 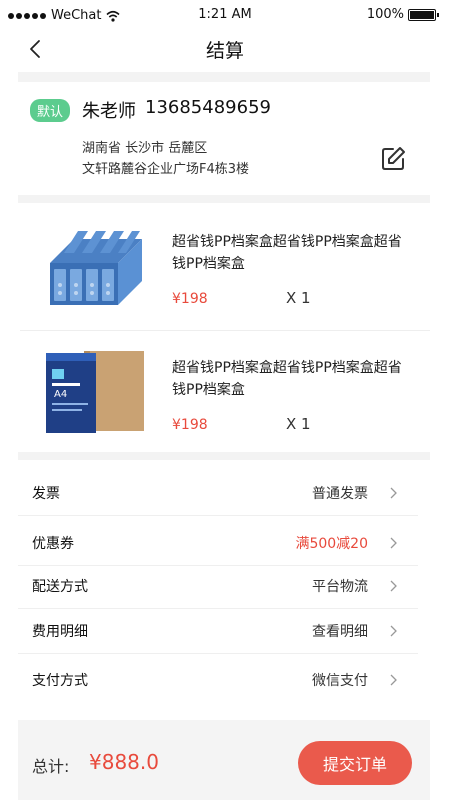 What do you see at coordinates (393, 159) in the screenshot?
I see `edit-icon` at bounding box center [393, 159].